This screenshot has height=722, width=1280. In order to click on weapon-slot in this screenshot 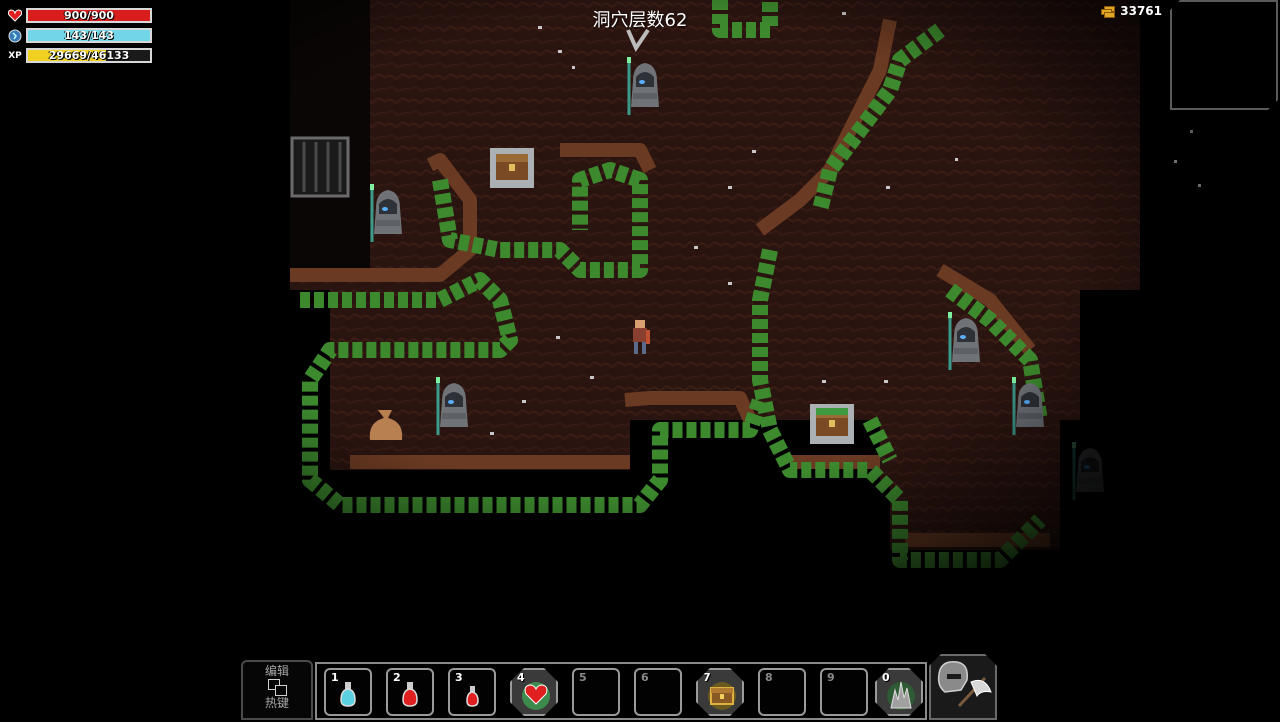, I will do `click(963, 687)`.